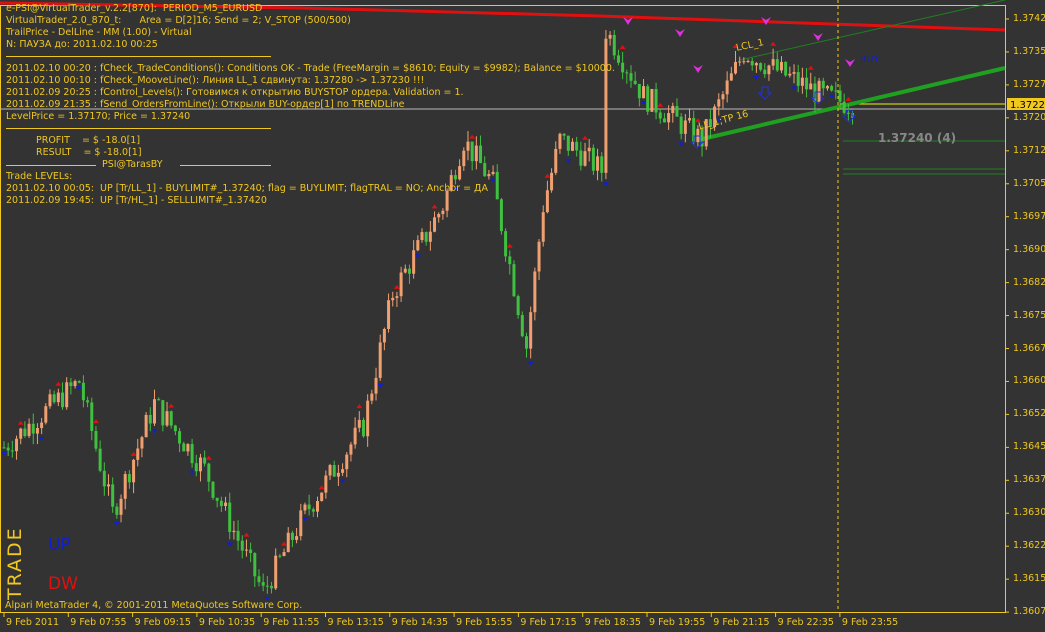 This screenshot has width=1045, height=632. Describe the element at coordinates (1029, 249) in the screenshot. I see `price-axis-label: 1.36900` at that location.